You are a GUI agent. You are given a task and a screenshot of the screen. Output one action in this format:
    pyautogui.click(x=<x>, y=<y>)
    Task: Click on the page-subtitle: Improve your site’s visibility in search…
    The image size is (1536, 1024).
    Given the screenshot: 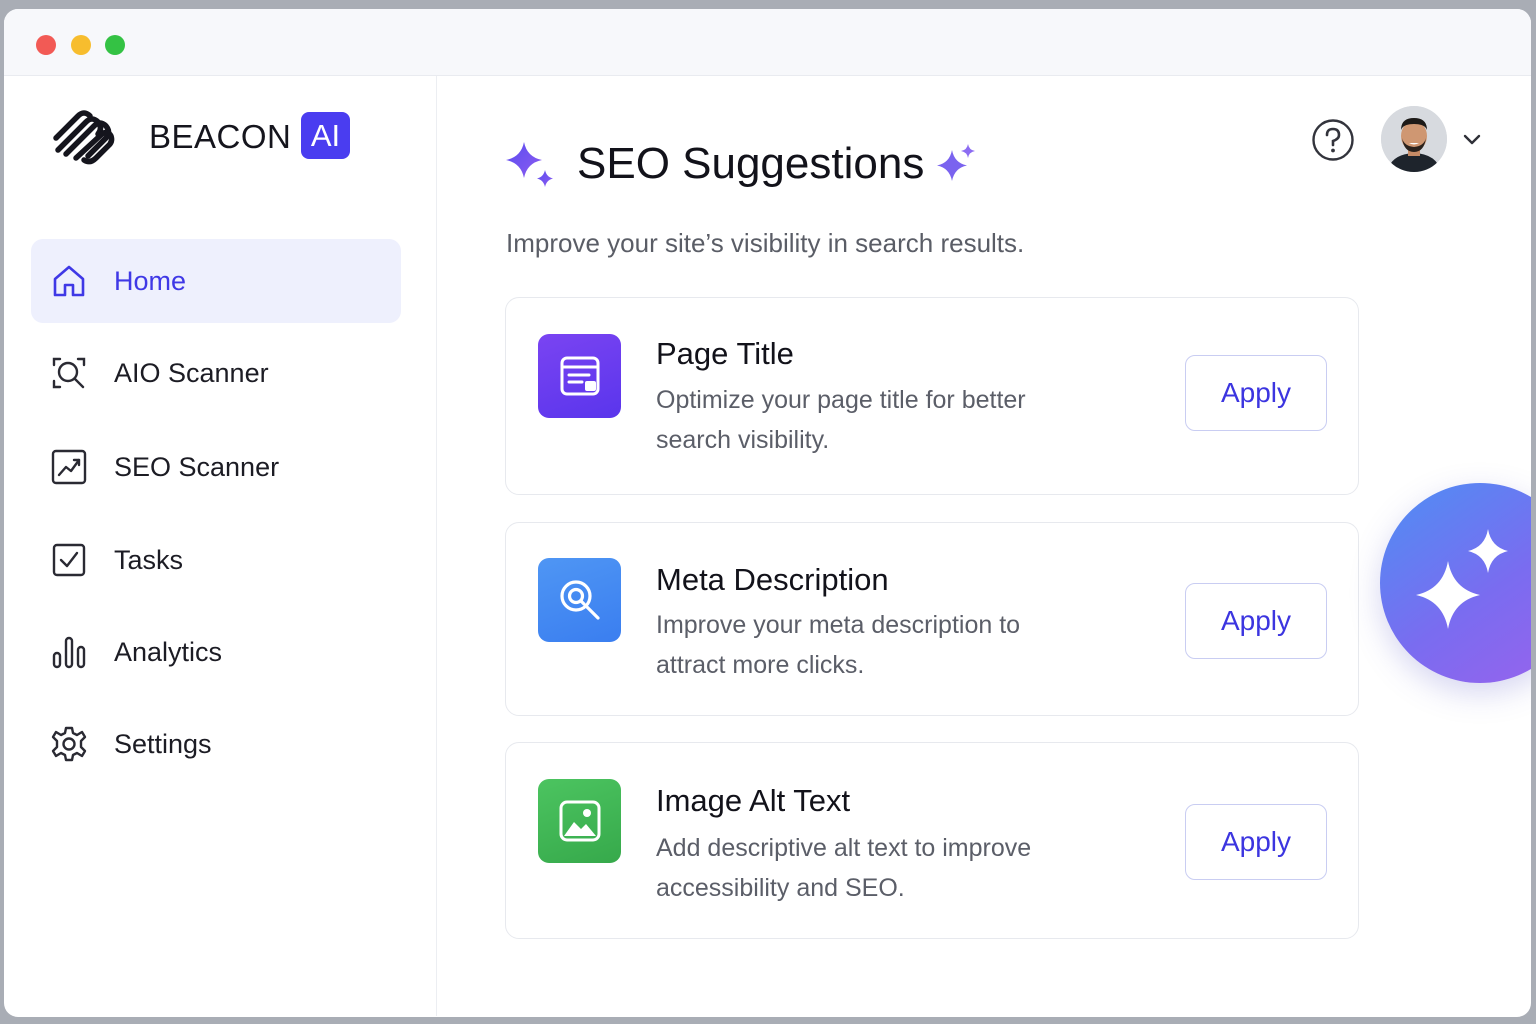 What is the action you would take?
    pyautogui.click(x=765, y=243)
    